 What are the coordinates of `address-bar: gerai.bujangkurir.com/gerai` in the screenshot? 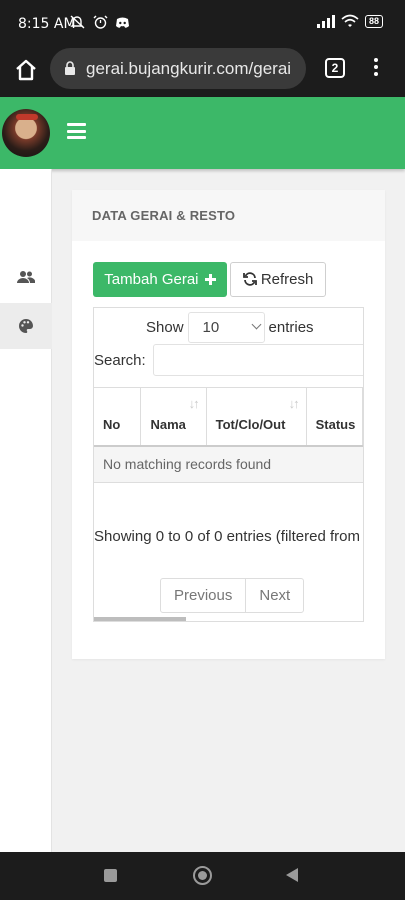 It's located at (178, 68).